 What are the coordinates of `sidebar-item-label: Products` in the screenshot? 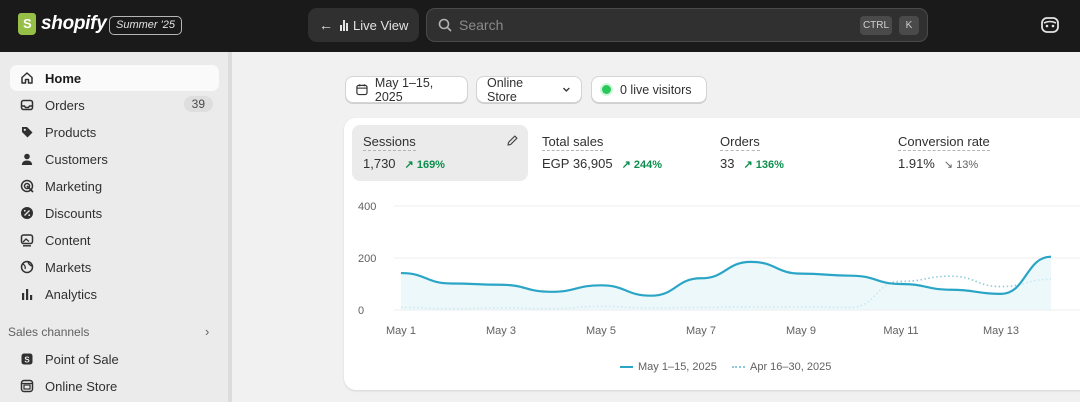 It's located at (71, 132).